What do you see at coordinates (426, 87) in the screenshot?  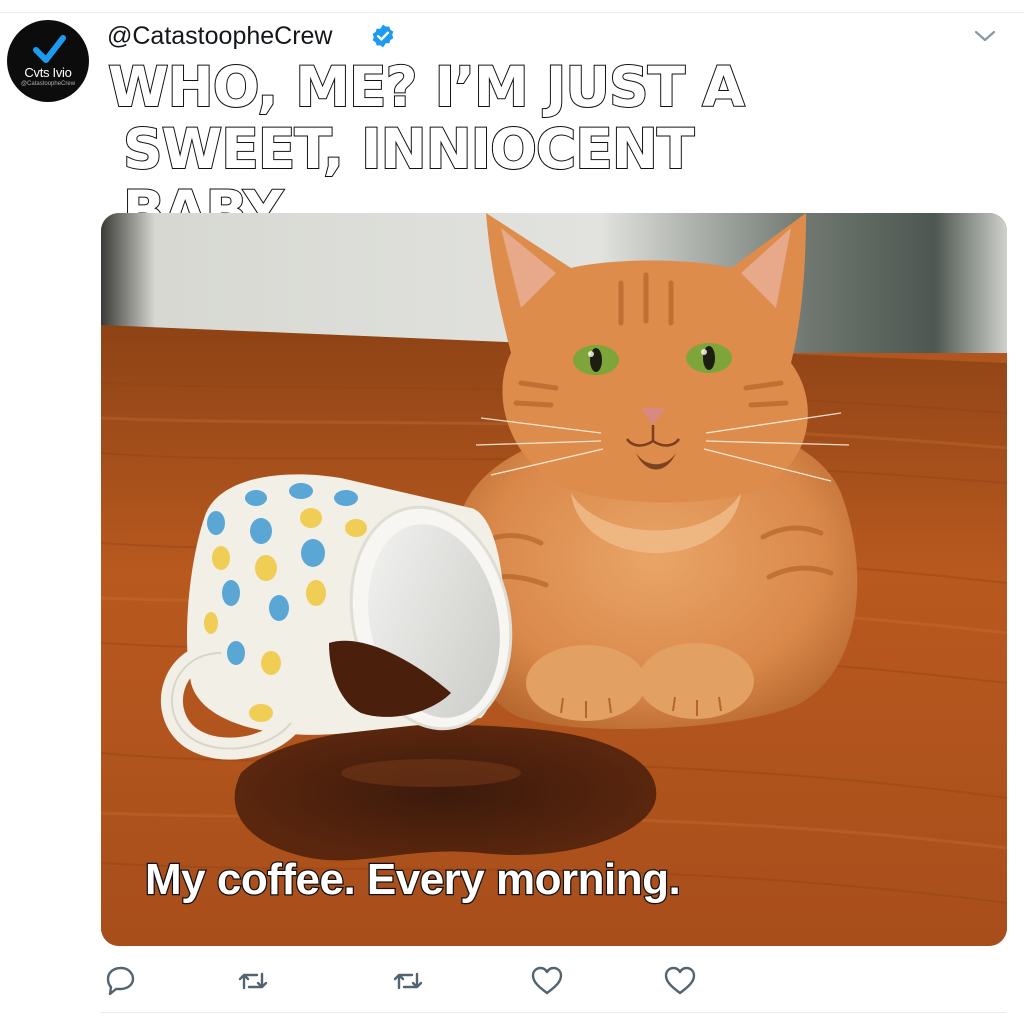 I see `meme-top-line-1: WHO, ME? I’M JUST A` at bounding box center [426, 87].